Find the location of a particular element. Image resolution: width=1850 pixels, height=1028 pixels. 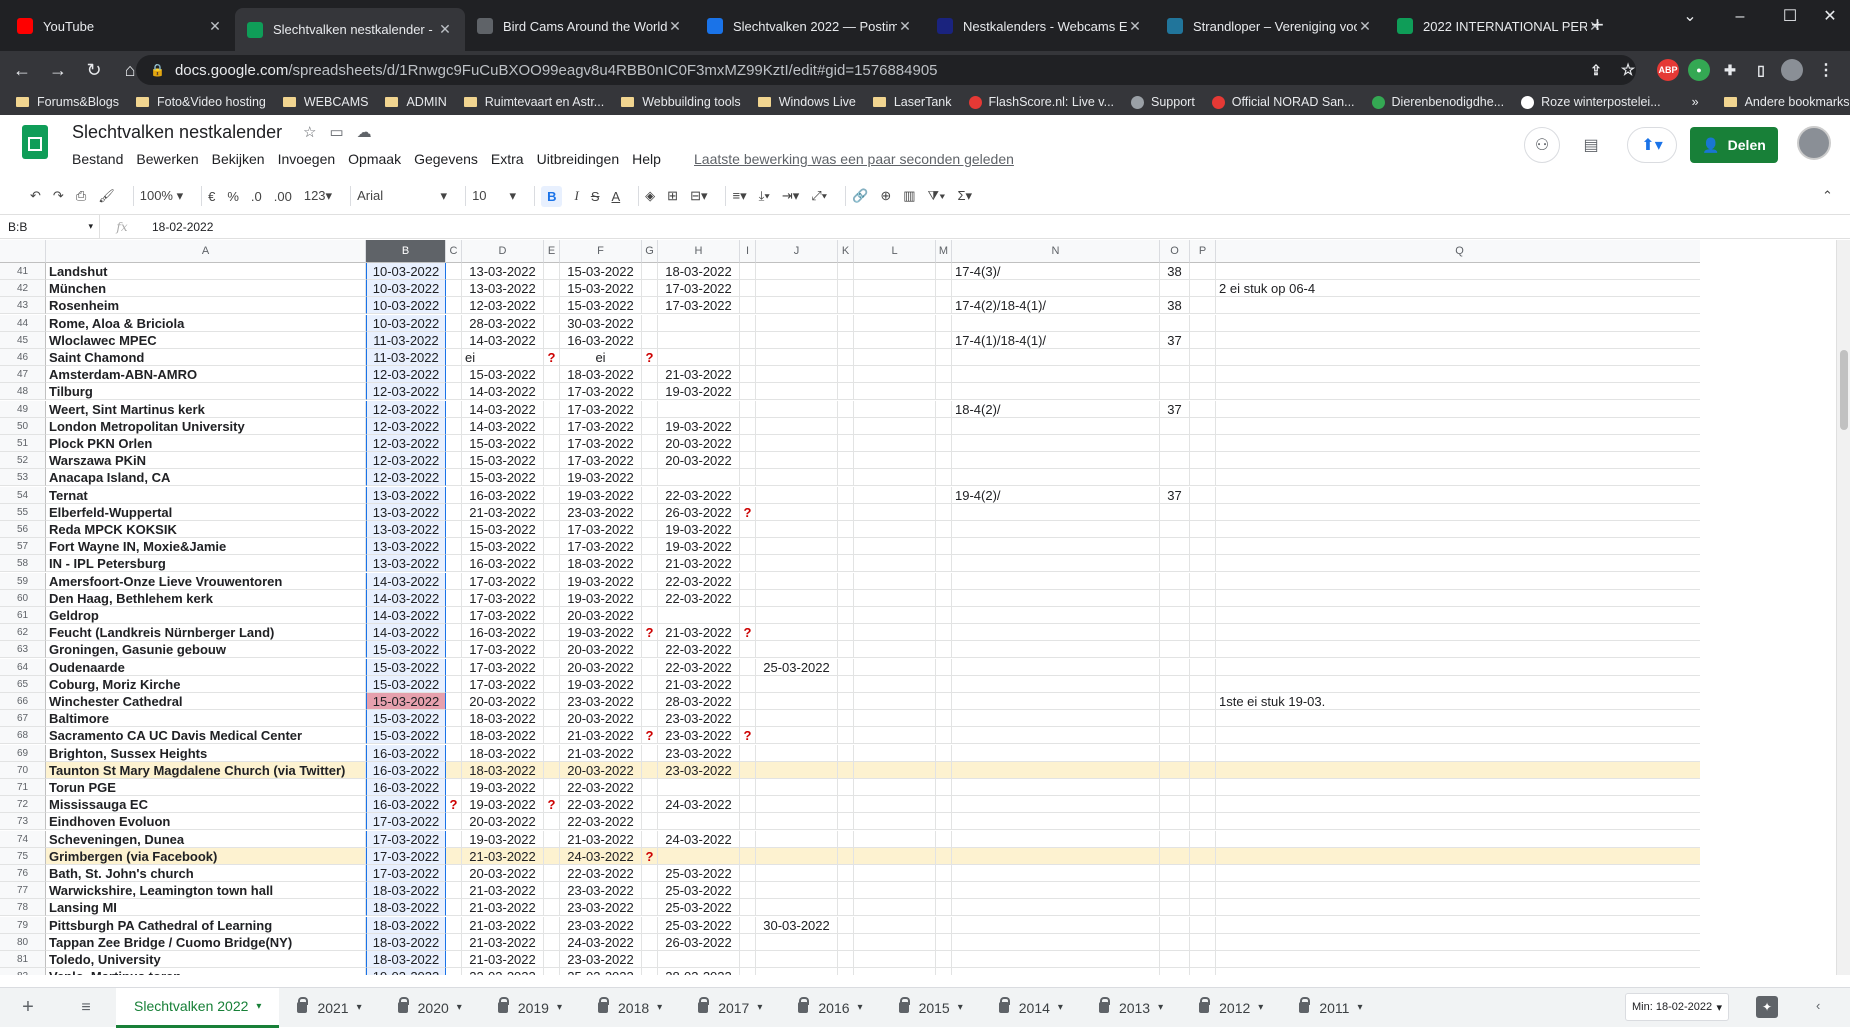

cell-f: 19-03-2022 is located at coordinates (601, 495).